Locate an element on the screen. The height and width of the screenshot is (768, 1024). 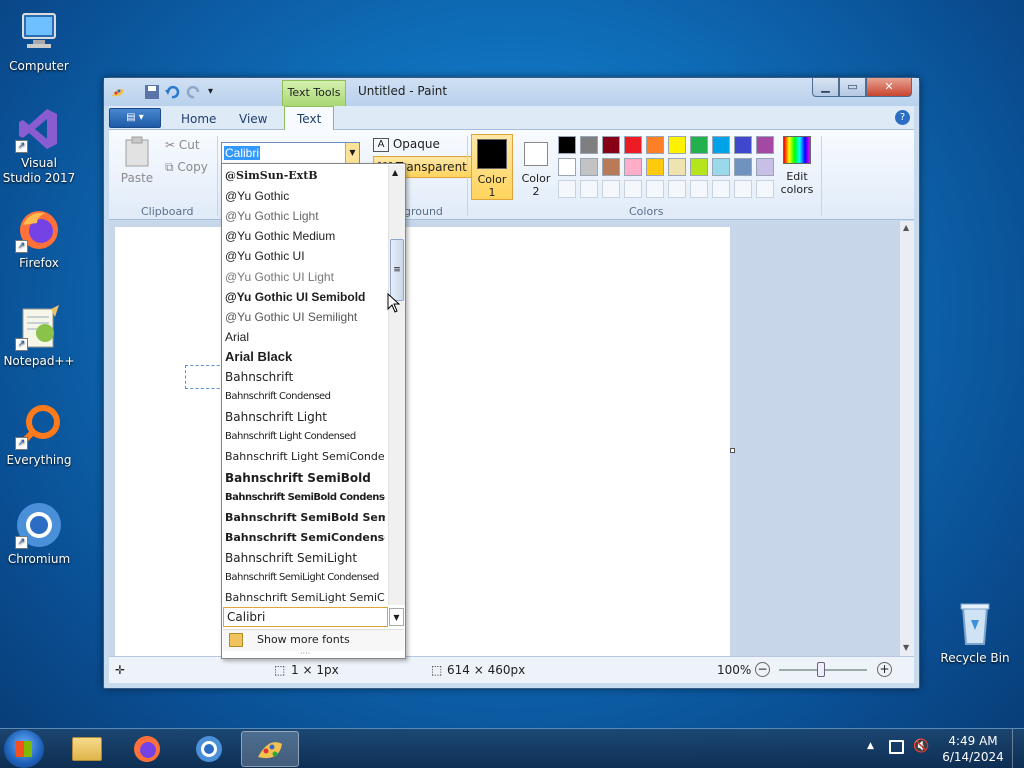
desktop-icon-visual-studio: ↗ Visual Studio 2017 is located at coordinates (39, 145).